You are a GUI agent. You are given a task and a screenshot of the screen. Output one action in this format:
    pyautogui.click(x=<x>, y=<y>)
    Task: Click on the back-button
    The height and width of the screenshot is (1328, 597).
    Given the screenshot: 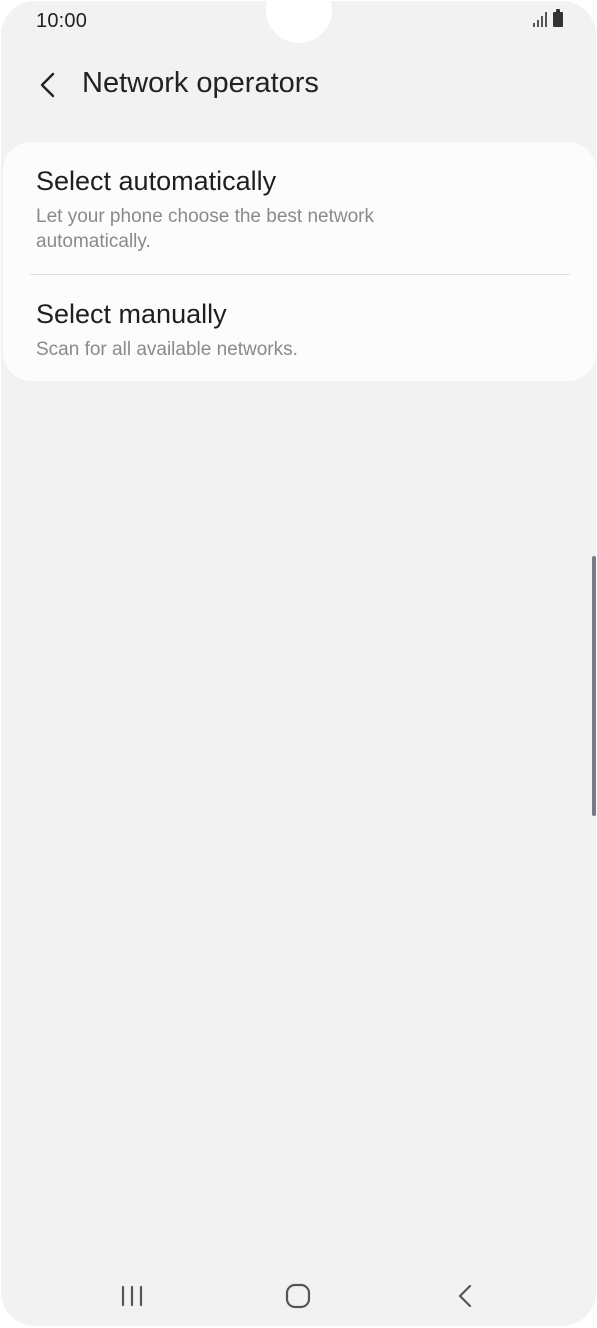 What is the action you would take?
    pyautogui.click(x=47, y=85)
    